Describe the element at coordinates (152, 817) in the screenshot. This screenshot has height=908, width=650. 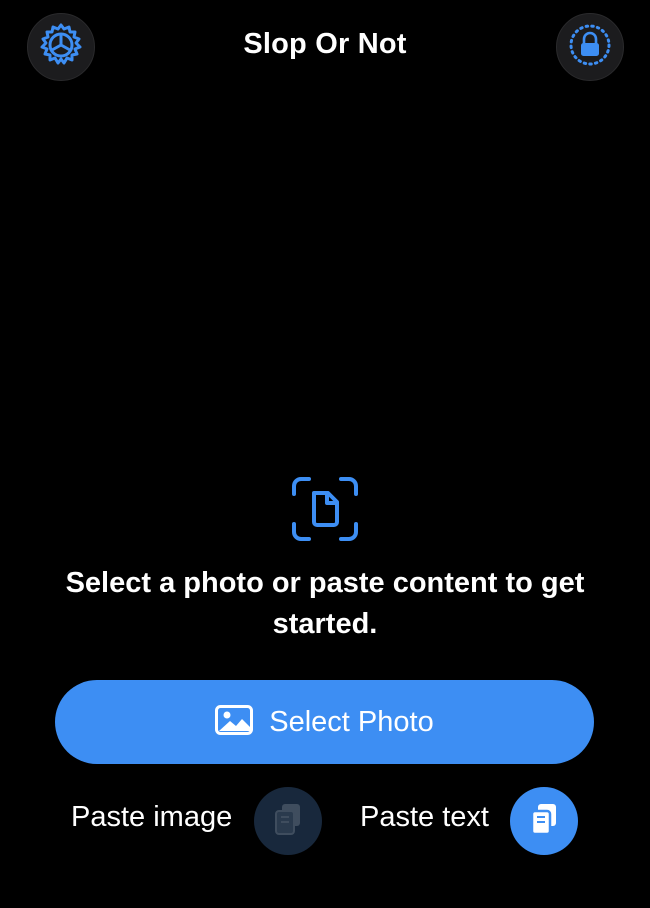
I see `paste-image-label: Paste image` at that location.